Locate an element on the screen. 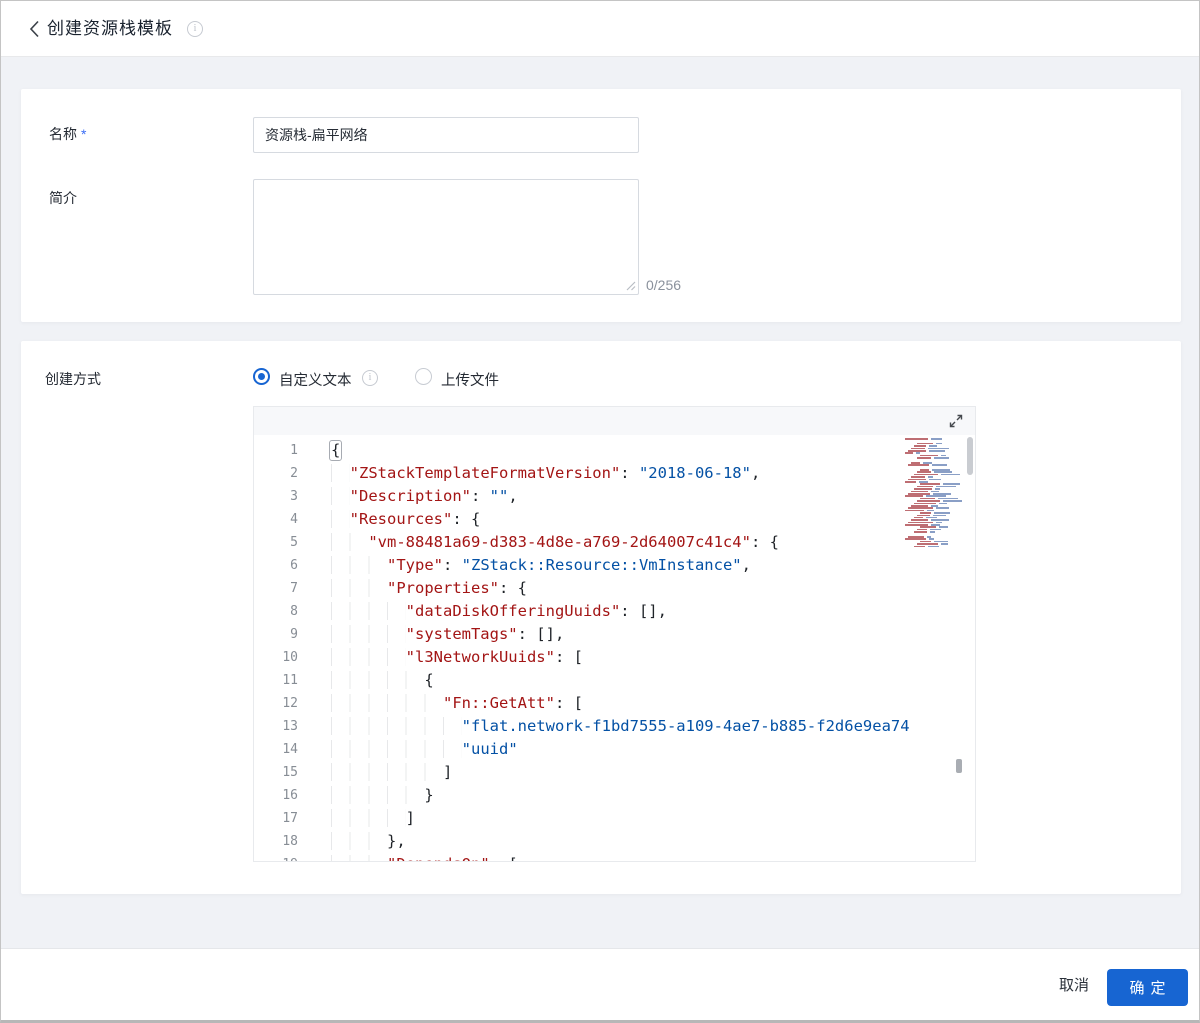  line-number: 18 is located at coordinates (290, 841).